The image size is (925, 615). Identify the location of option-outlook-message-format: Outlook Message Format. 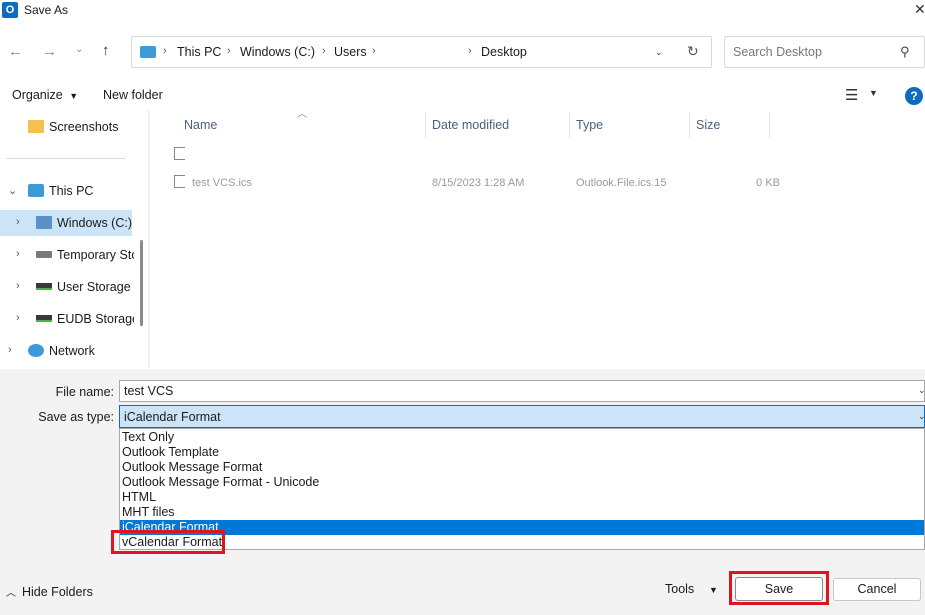
(522, 467).